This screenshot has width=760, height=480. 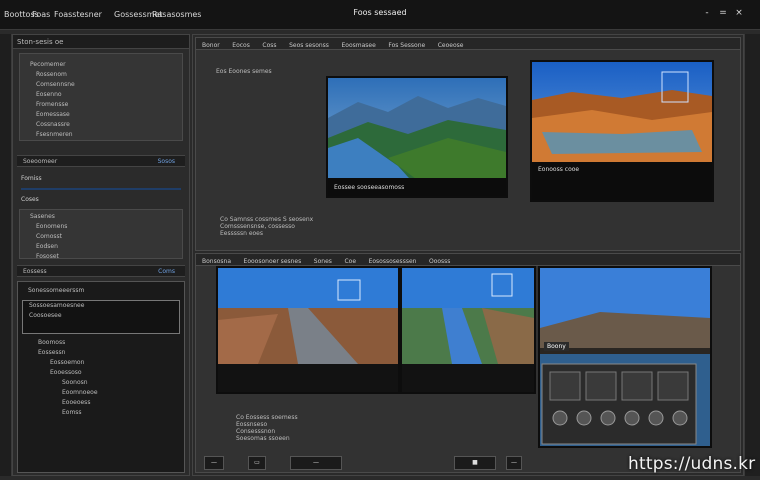 What do you see at coordinates (406, 45) in the screenshot?
I see `tab: Fos Sessone` at bounding box center [406, 45].